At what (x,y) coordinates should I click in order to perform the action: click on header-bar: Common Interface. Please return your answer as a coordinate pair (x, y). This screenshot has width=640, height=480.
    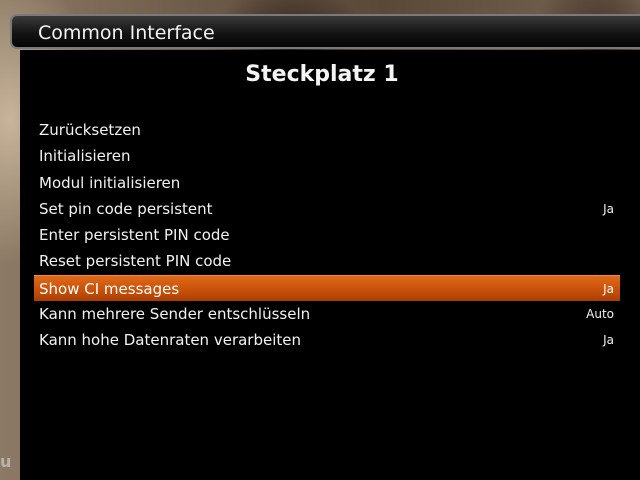
    Looking at the image, I should click on (325, 31).